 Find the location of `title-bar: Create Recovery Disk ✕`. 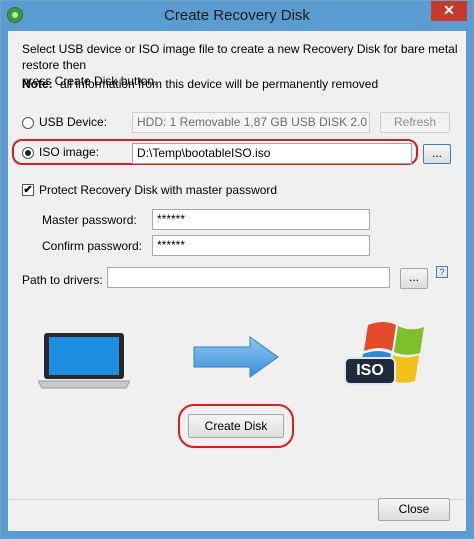

title-bar: Create Recovery Disk ✕ is located at coordinates (237, 16).